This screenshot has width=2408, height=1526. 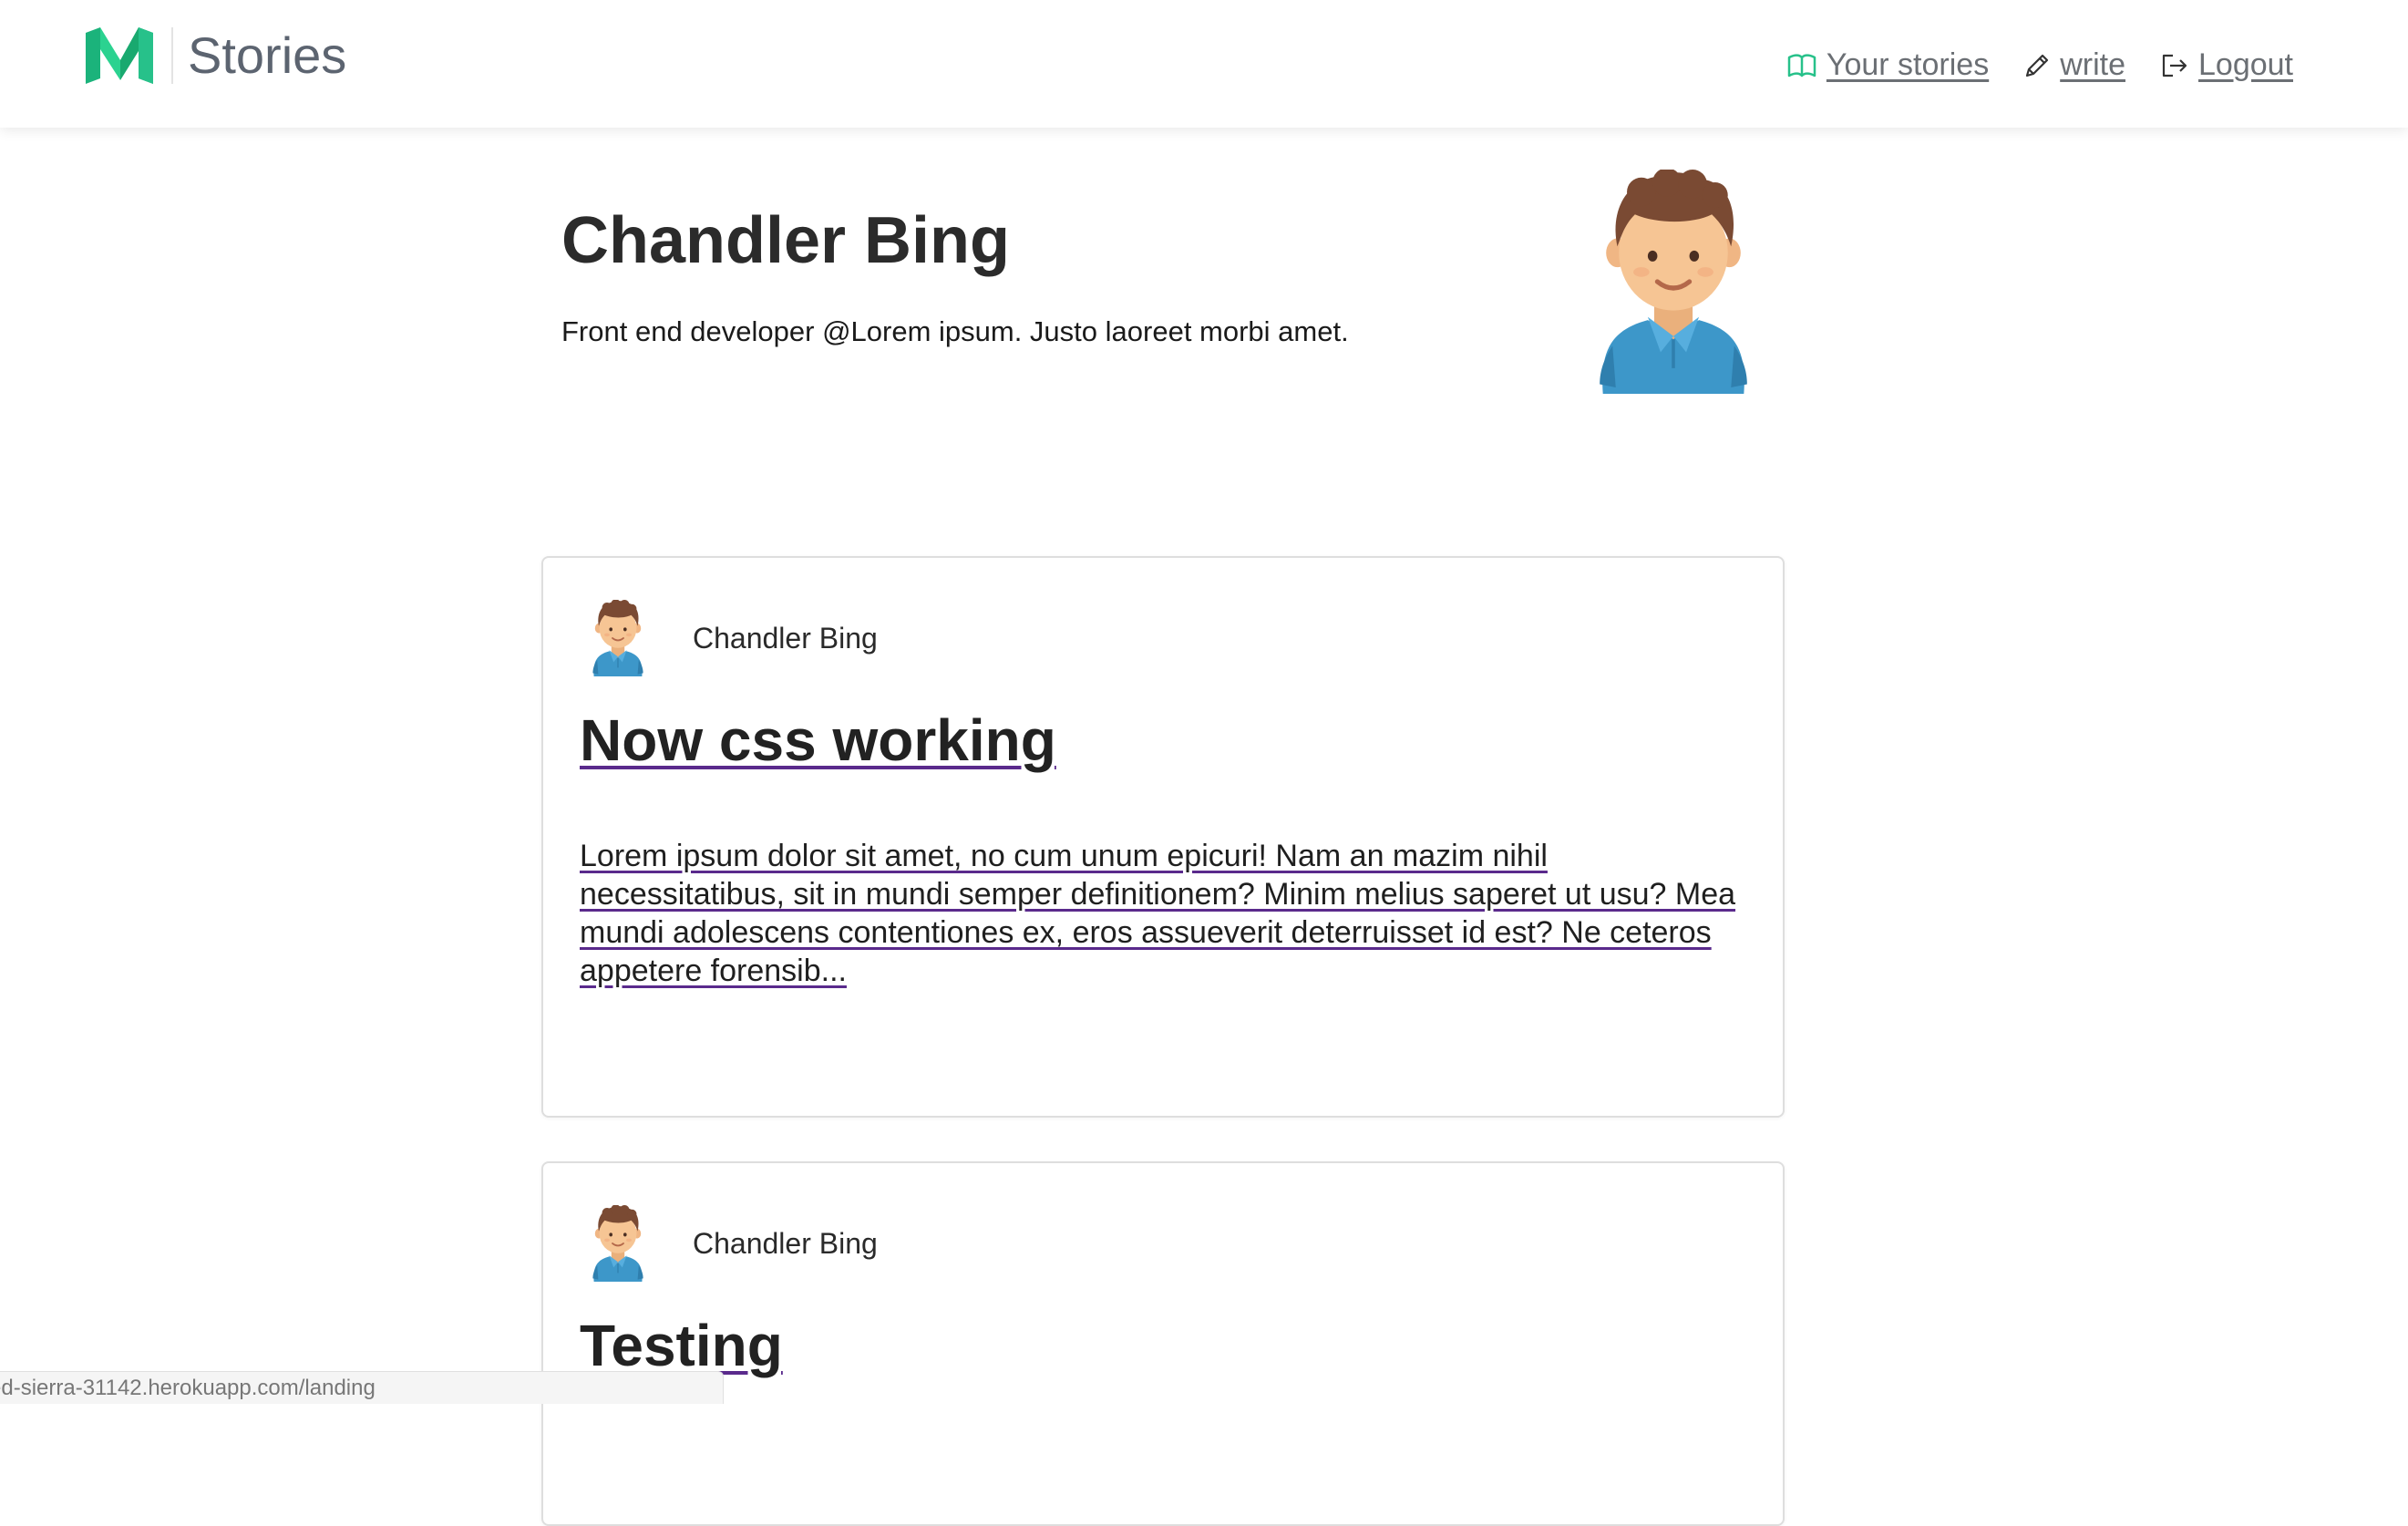 I want to click on nav-logout-link: Logout, so click(x=2227, y=65).